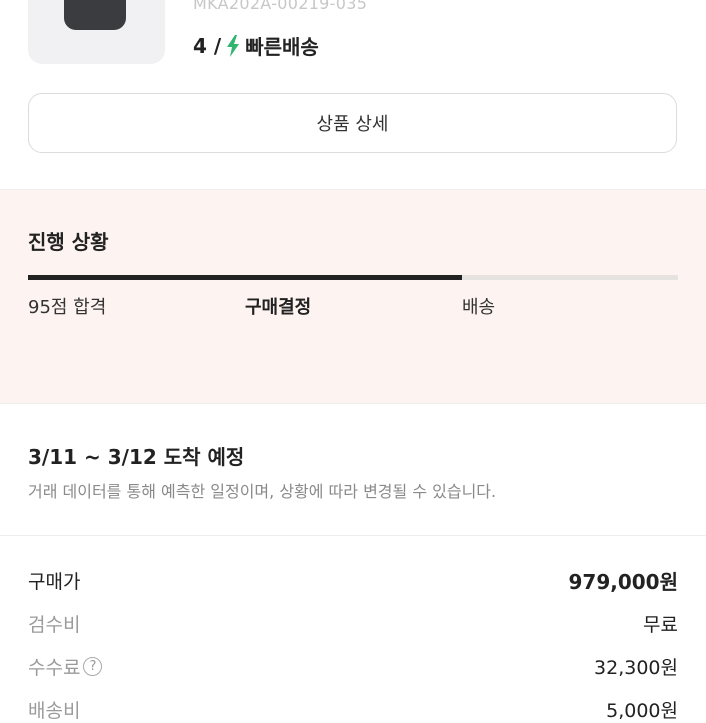  Describe the element at coordinates (352, 123) in the screenshot. I see `product-detail-button: 상품 상세` at that location.